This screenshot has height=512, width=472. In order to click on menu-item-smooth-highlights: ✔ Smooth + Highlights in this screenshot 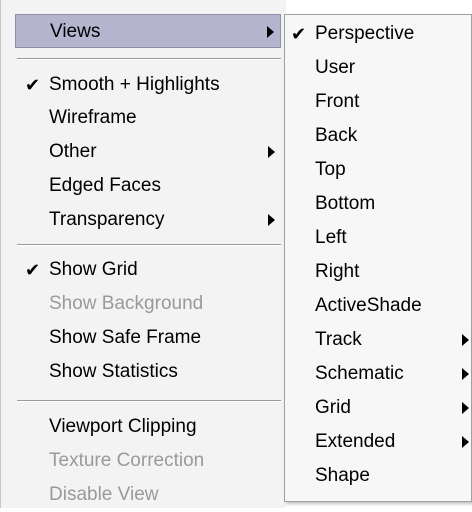, I will do `click(148, 85)`.